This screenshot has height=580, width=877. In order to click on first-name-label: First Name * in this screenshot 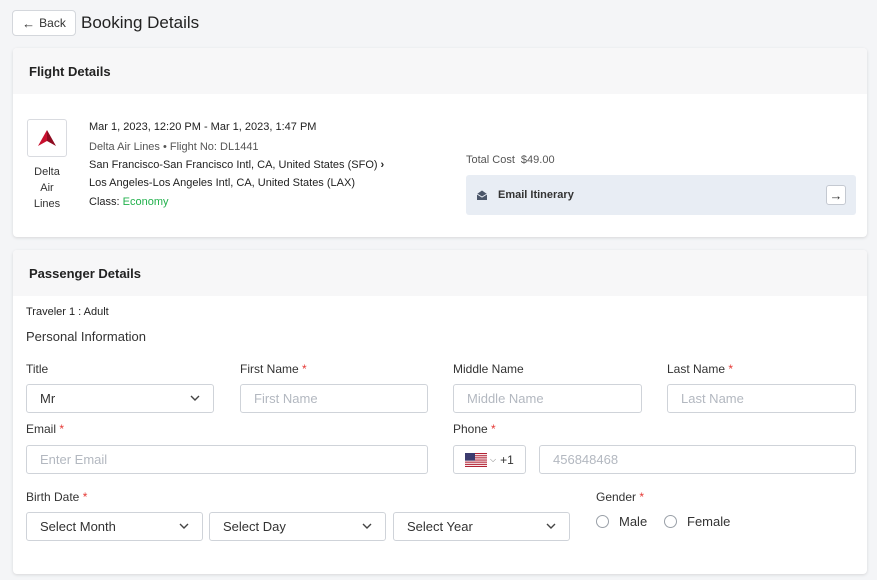, I will do `click(273, 369)`.